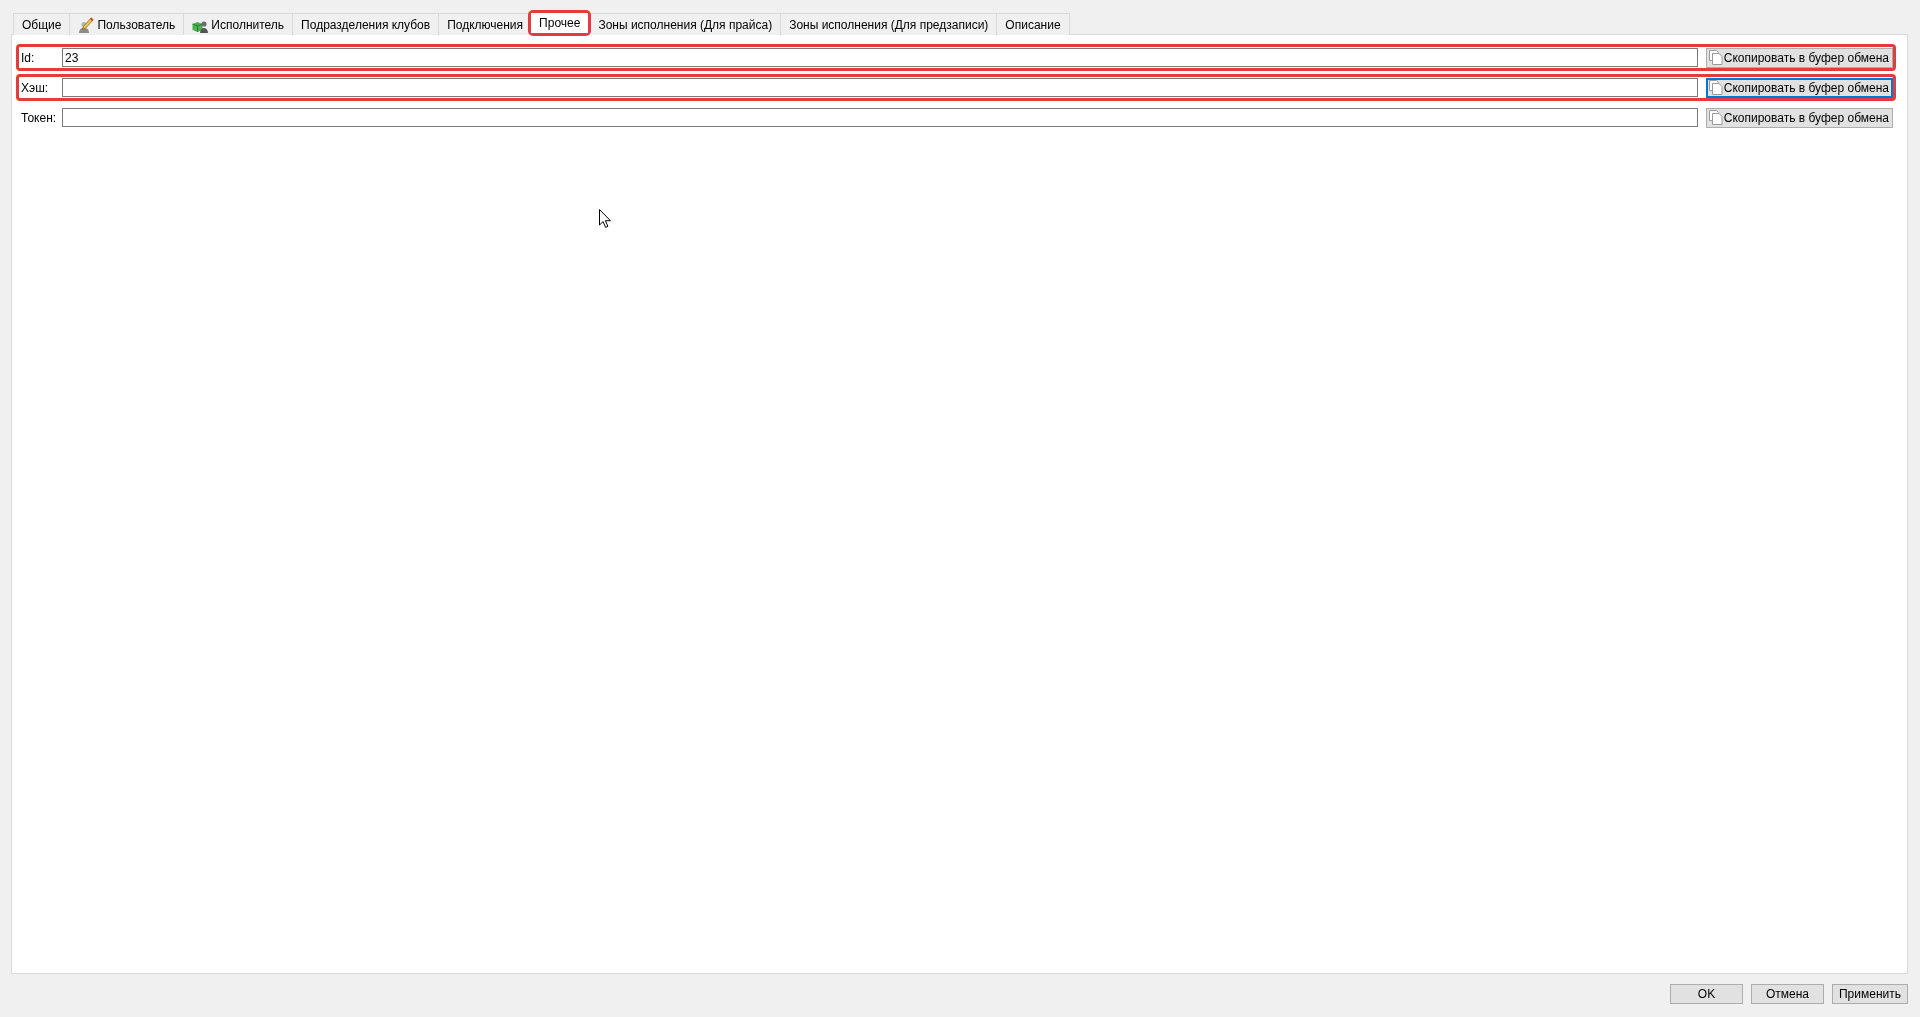  I want to click on tab: Общие, so click(42, 24).